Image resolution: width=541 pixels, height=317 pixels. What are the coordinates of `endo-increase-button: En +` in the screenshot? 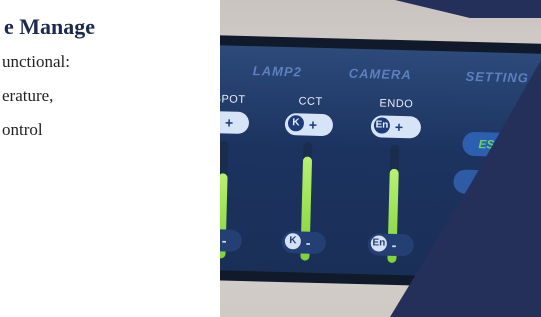 It's located at (396, 127).